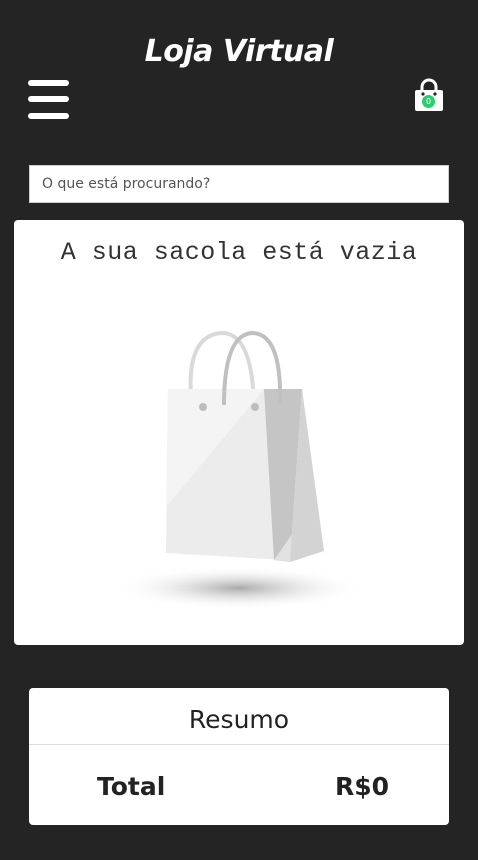  What do you see at coordinates (239, 756) in the screenshot?
I see `summary-card: Resumo Total R$0` at bounding box center [239, 756].